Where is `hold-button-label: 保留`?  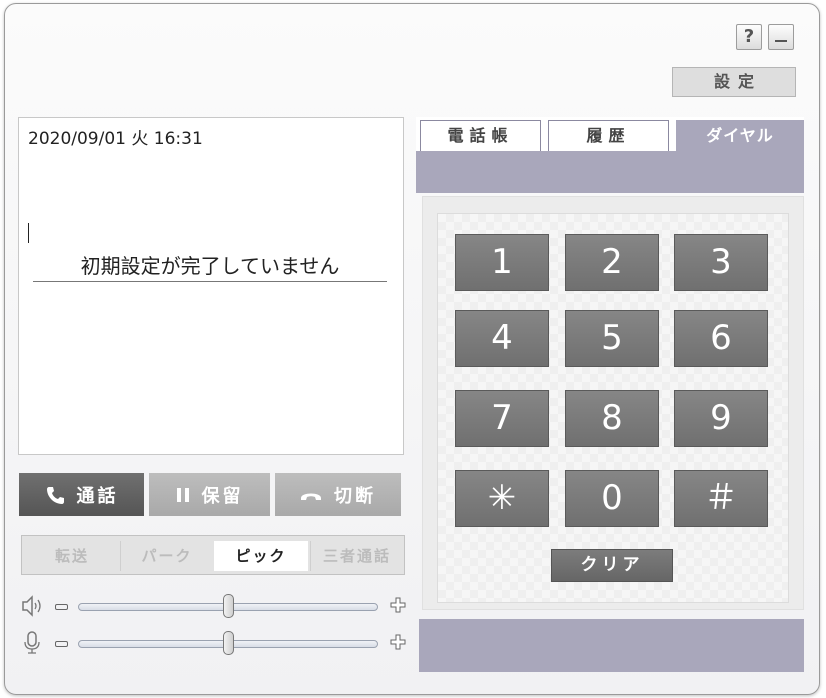 hold-button-label: 保留 is located at coordinates (222, 496).